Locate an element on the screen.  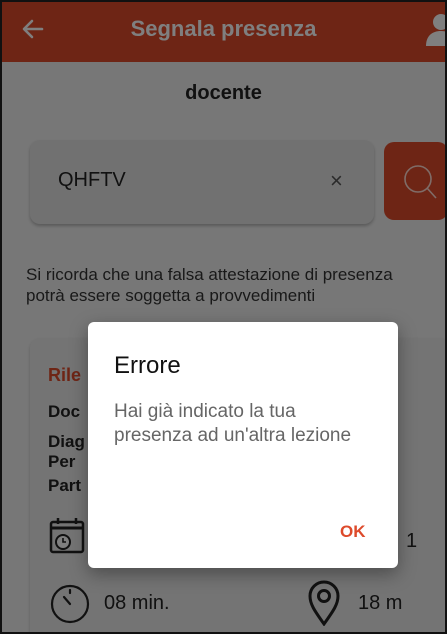
dialog-title: Errore is located at coordinates (147, 365).